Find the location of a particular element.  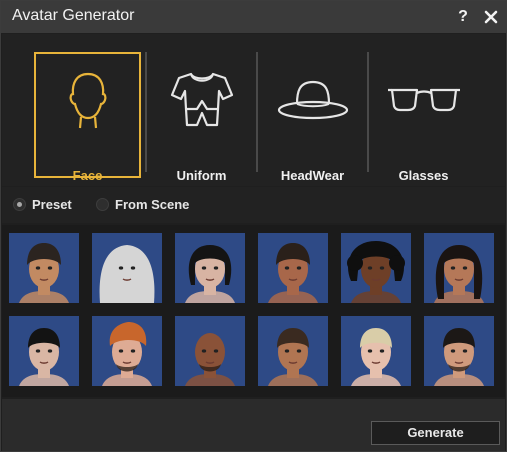

tab-face-label: Face is located at coordinates (87, 175).